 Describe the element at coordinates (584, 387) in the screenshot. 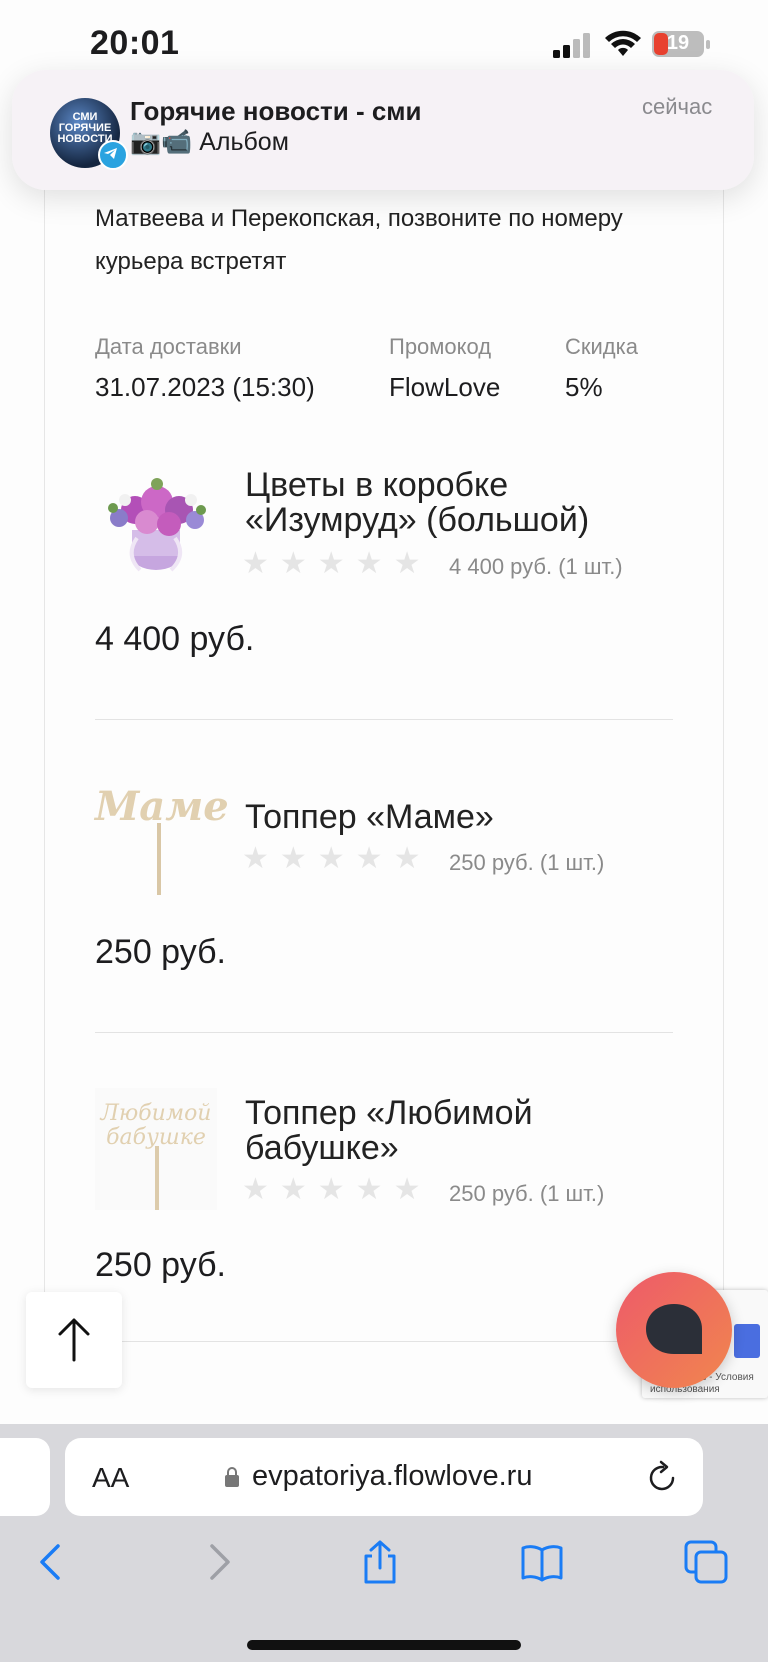

I see `discount-value: 5%` at that location.